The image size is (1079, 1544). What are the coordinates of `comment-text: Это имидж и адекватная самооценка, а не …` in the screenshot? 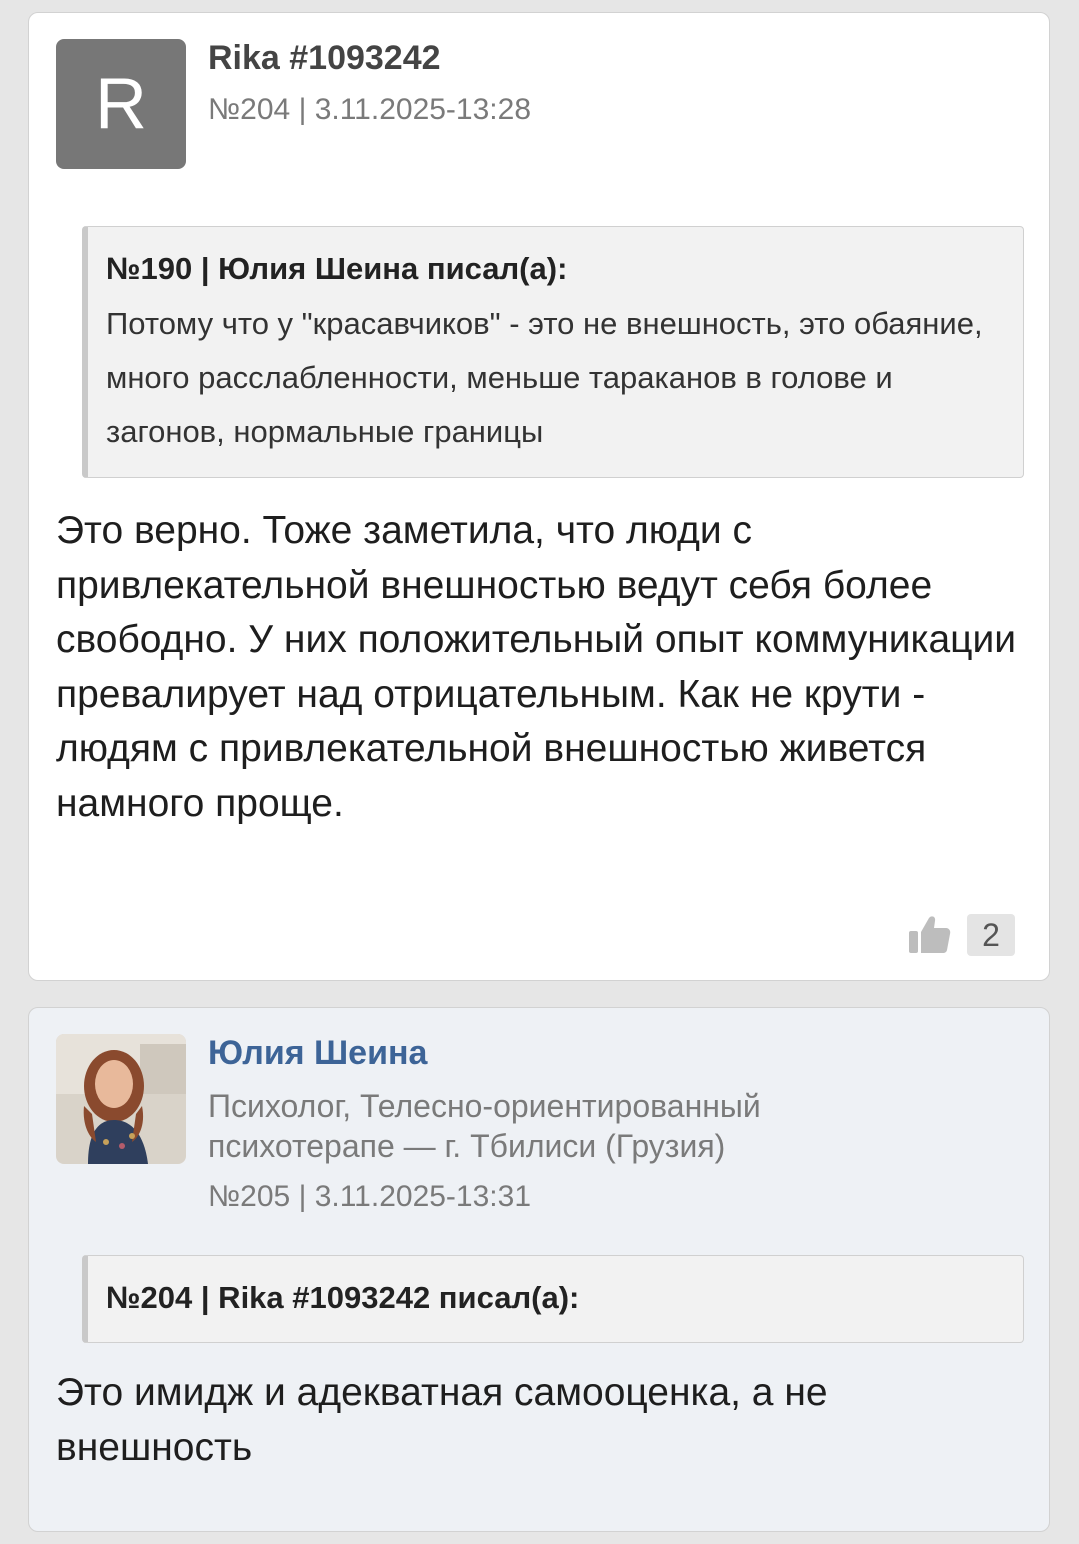 It's located at (442, 1420).